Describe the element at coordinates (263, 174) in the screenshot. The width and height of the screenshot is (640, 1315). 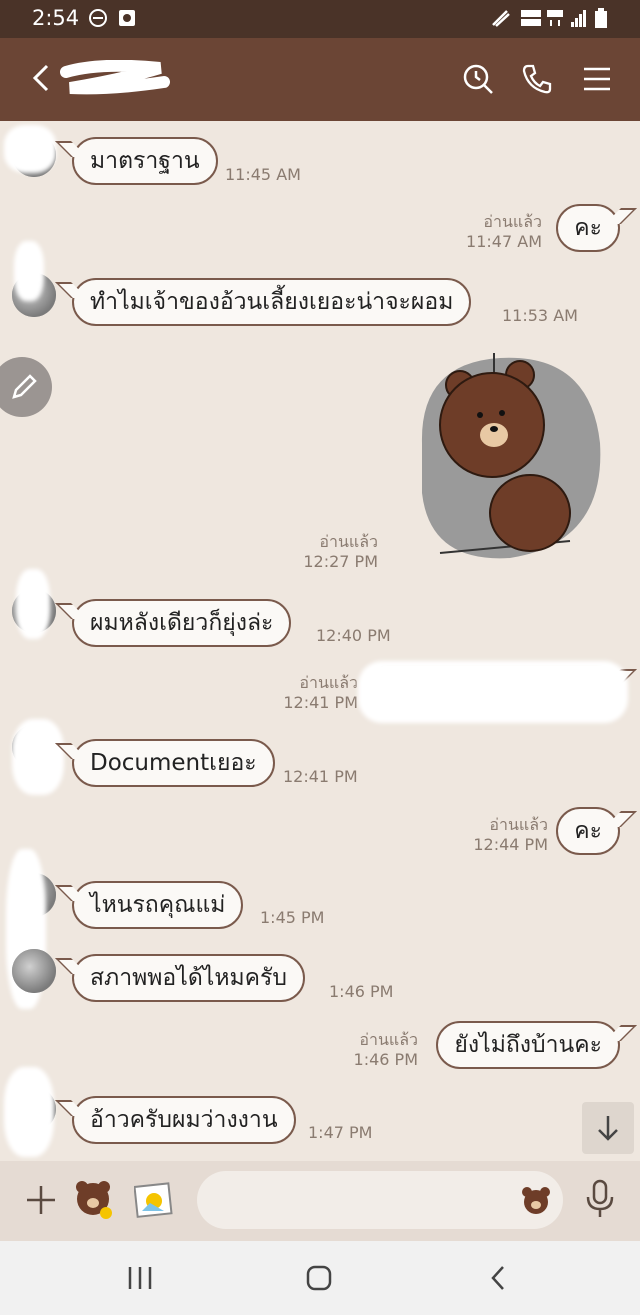
I see `message-time: 11:45 AM` at that location.